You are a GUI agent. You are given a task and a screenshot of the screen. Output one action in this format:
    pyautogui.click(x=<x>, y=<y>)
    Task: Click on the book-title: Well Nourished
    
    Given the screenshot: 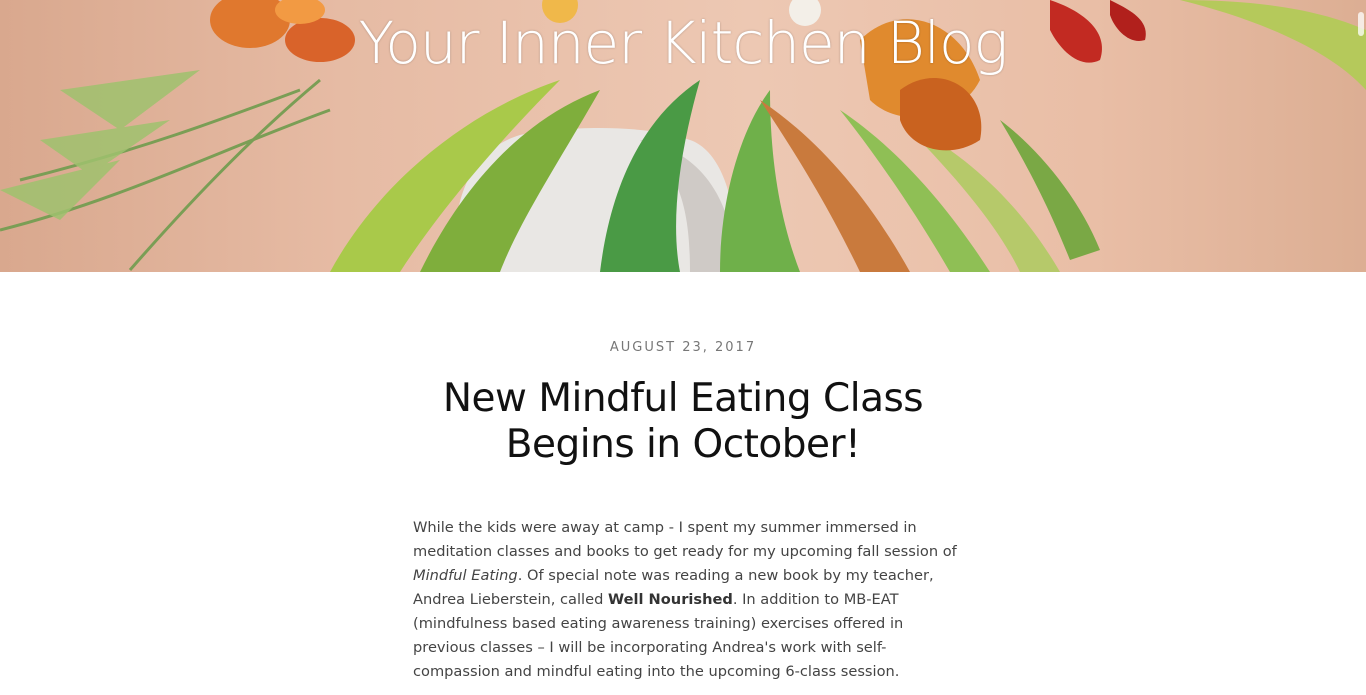 What is the action you would take?
    pyautogui.click(x=670, y=599)
    